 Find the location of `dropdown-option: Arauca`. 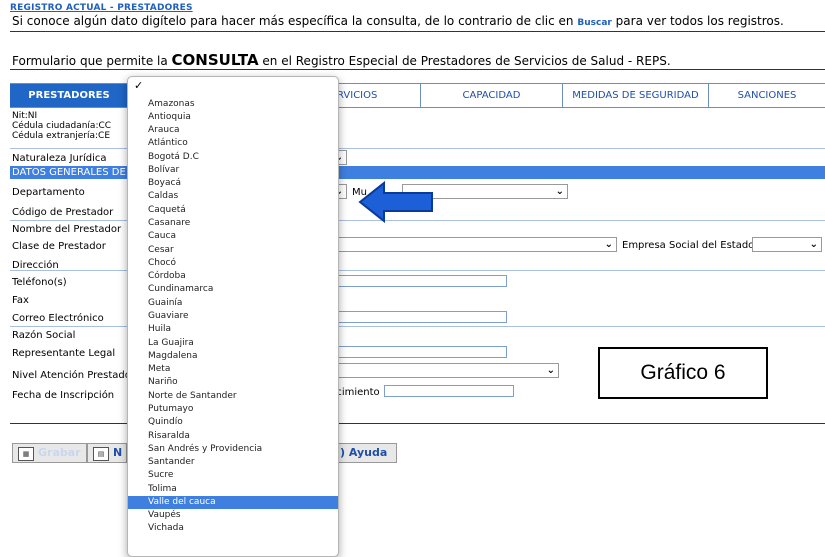

dropdown-option: Arauca is located at coordinates (233, 130).